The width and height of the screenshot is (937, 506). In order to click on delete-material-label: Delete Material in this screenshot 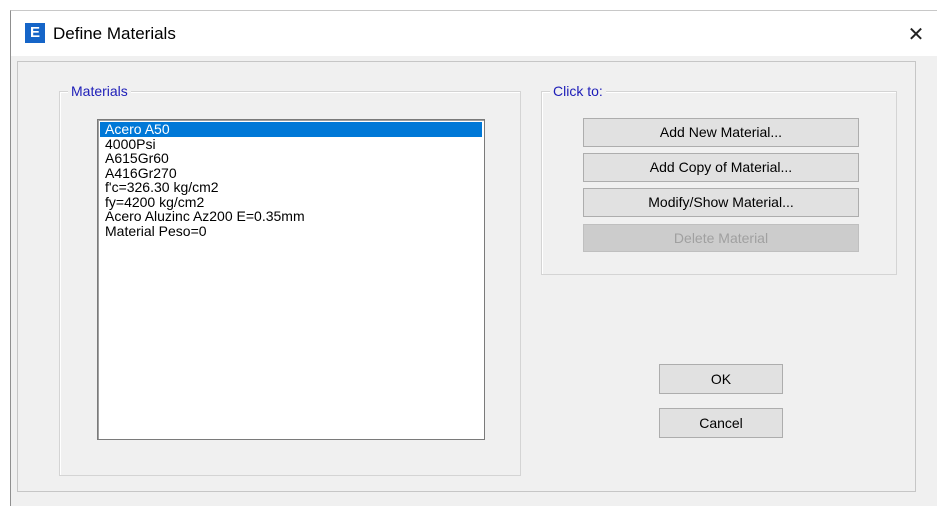, I will do `click(721, 238)`.